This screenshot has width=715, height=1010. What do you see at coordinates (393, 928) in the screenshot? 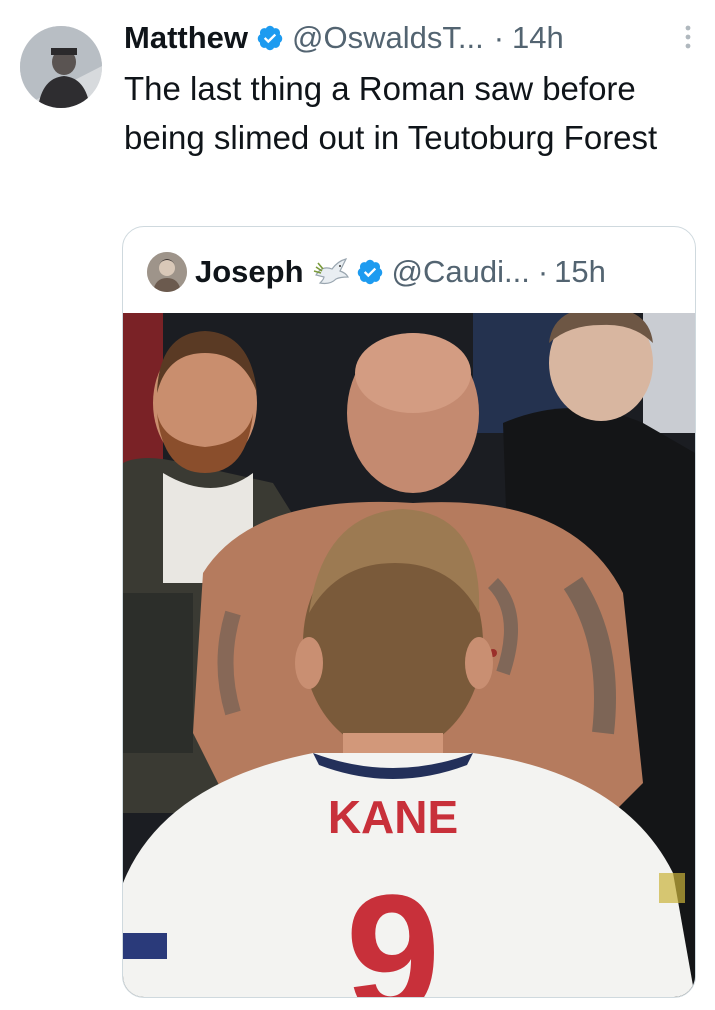
I see `jersey-number: 9` at bounding box center [393, 928].